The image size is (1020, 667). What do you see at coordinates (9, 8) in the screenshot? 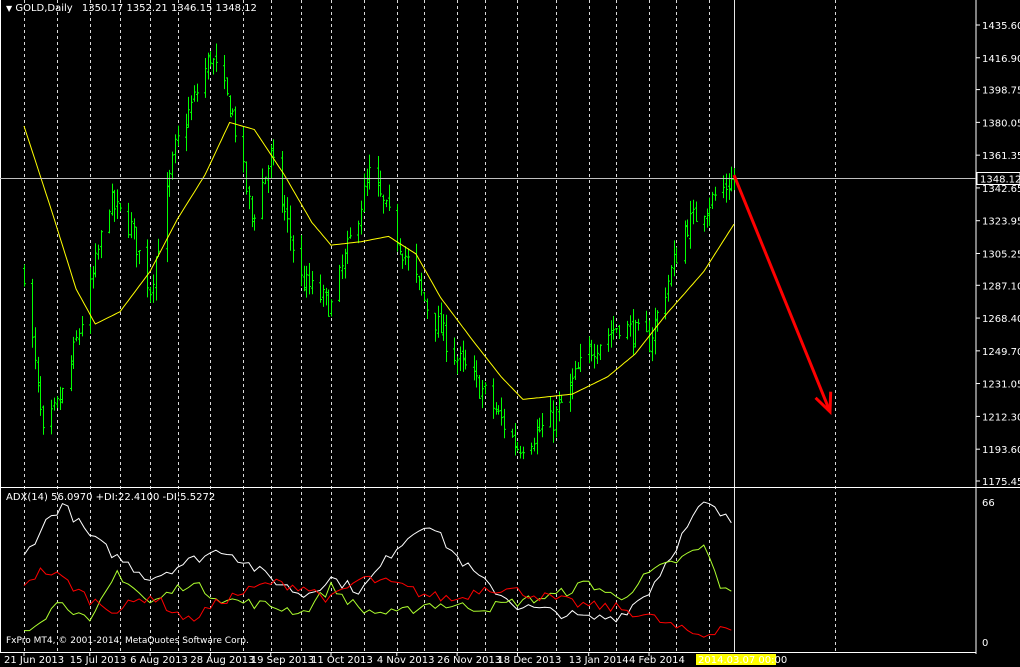
I see `dropdown-triangle-icon: ▼` at bounding box center [9, 8].